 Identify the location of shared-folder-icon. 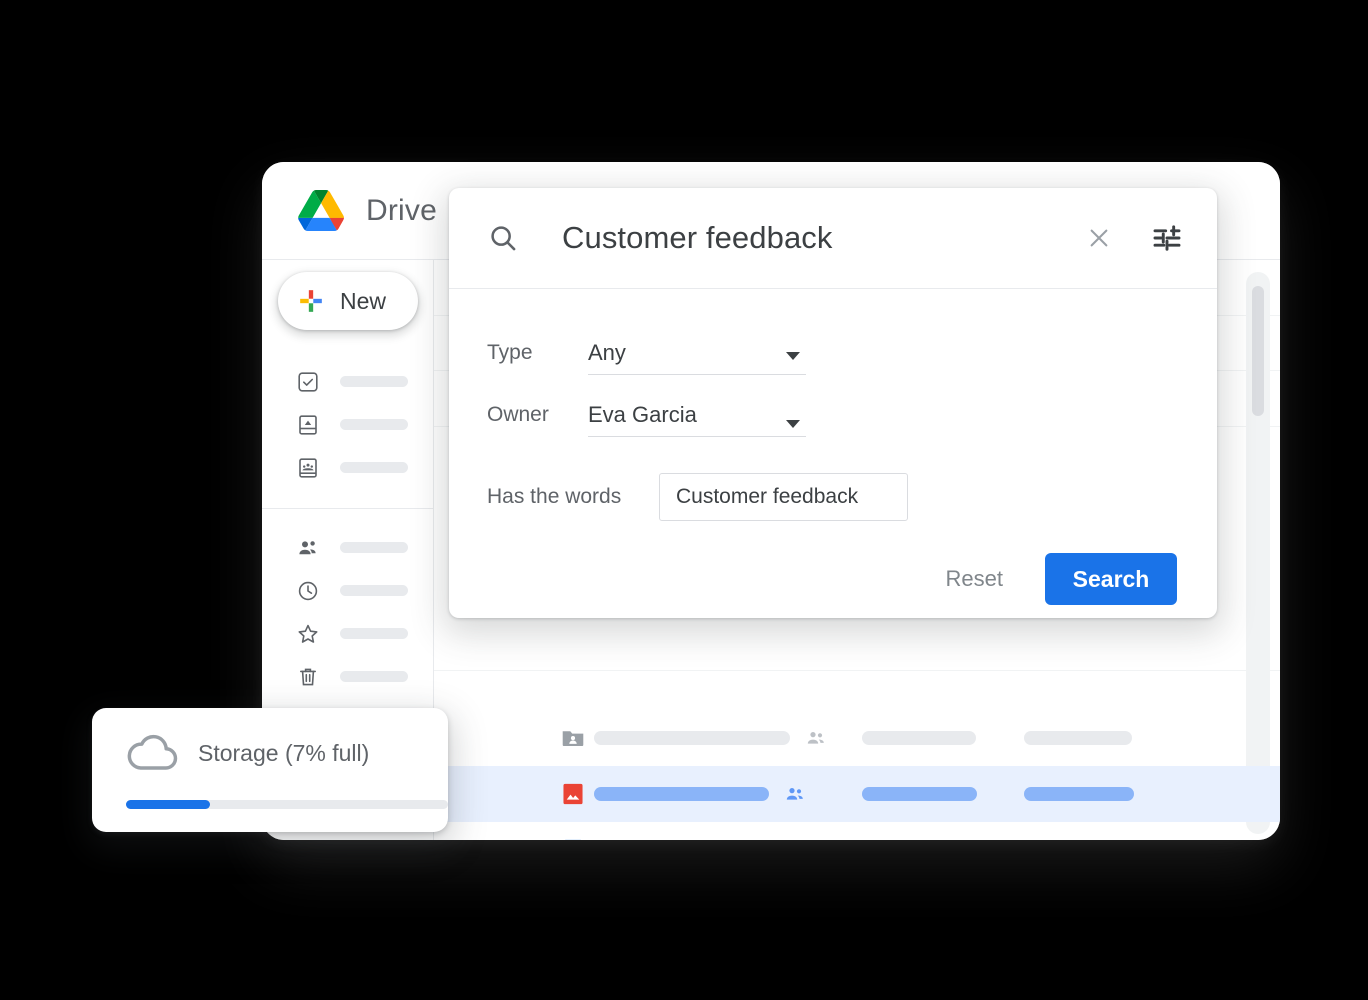
(573, 738).